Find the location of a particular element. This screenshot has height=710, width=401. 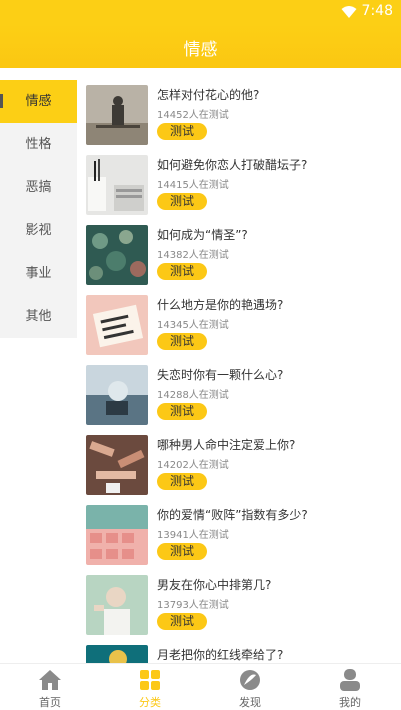

page-title: 情感 is located at coordinates (200, 50).